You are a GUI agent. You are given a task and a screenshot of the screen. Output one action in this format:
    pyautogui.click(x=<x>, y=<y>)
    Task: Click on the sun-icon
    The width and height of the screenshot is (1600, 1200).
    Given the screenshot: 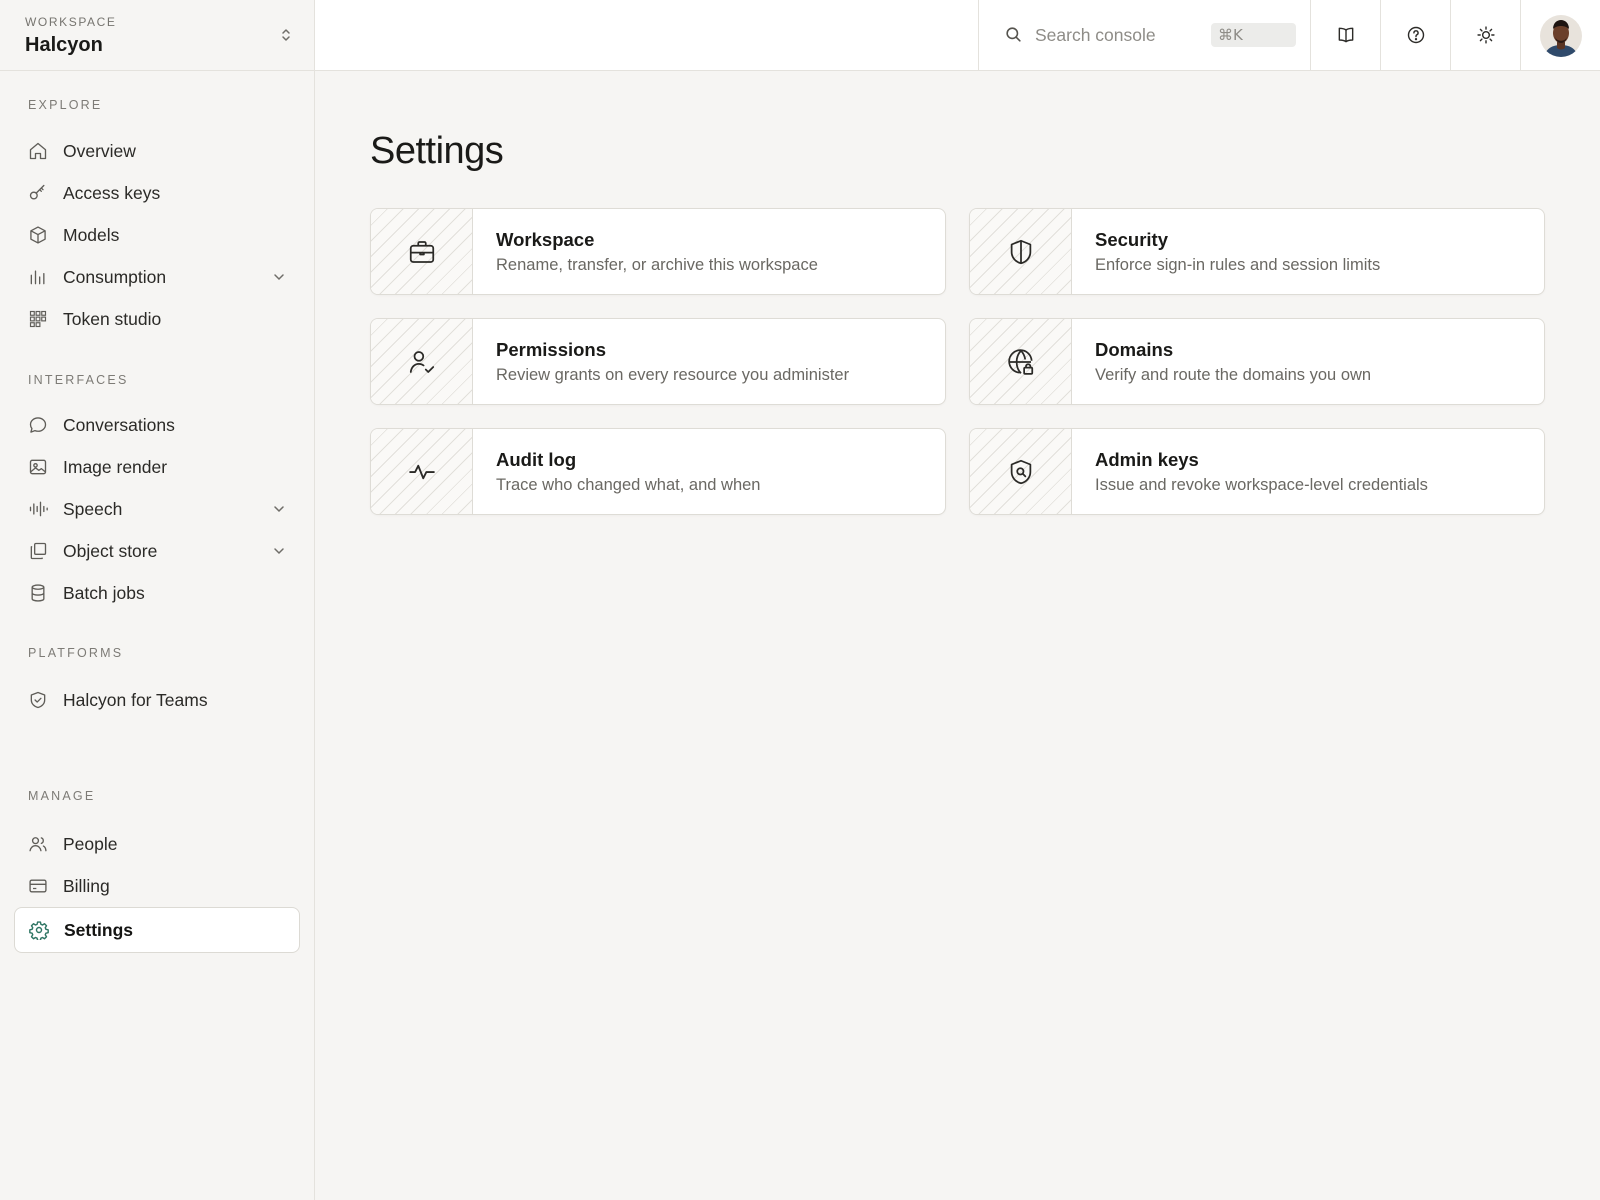 What is the action you would take?
    pyautogui.click(x=1486, y=35)
    